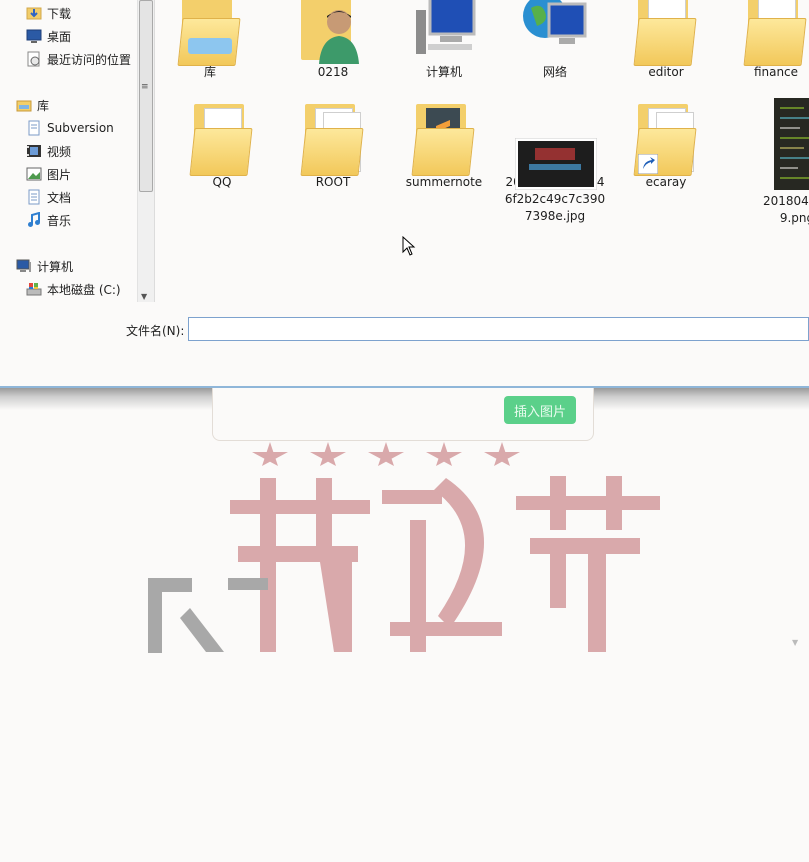  Describe the element at coordinates (59, 220) in the screenshot. I see `nav-item-label: 音乐` at that location.